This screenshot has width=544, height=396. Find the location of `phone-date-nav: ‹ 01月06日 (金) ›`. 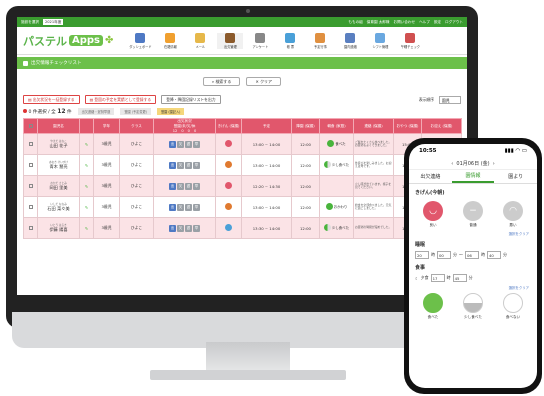

phone-date-nav: ‹ 01月06日 (金) › is located at coordinates (473, 164).